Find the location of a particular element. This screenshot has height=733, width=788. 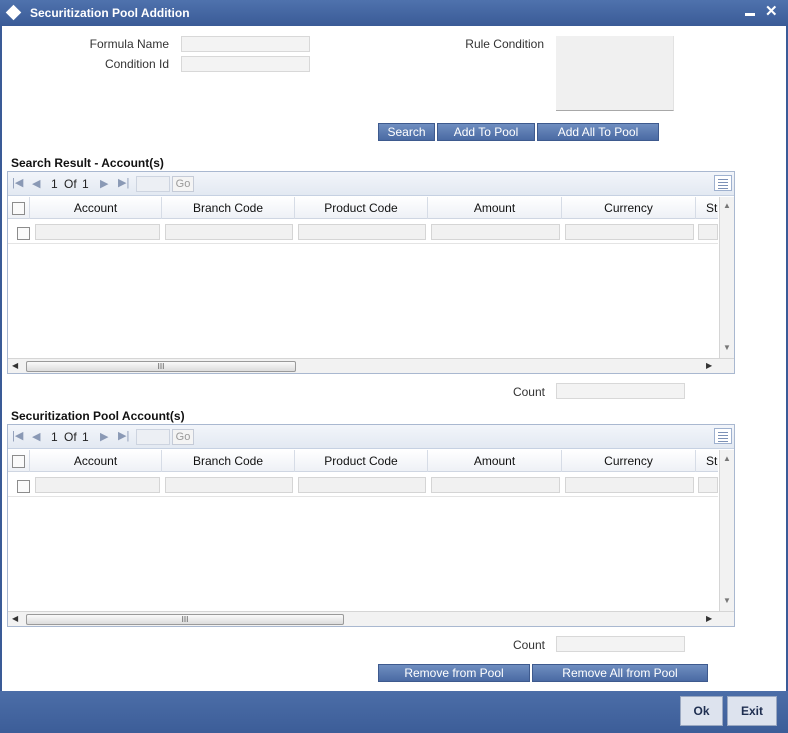

formula-name-field is located at coordinates (245, 44).